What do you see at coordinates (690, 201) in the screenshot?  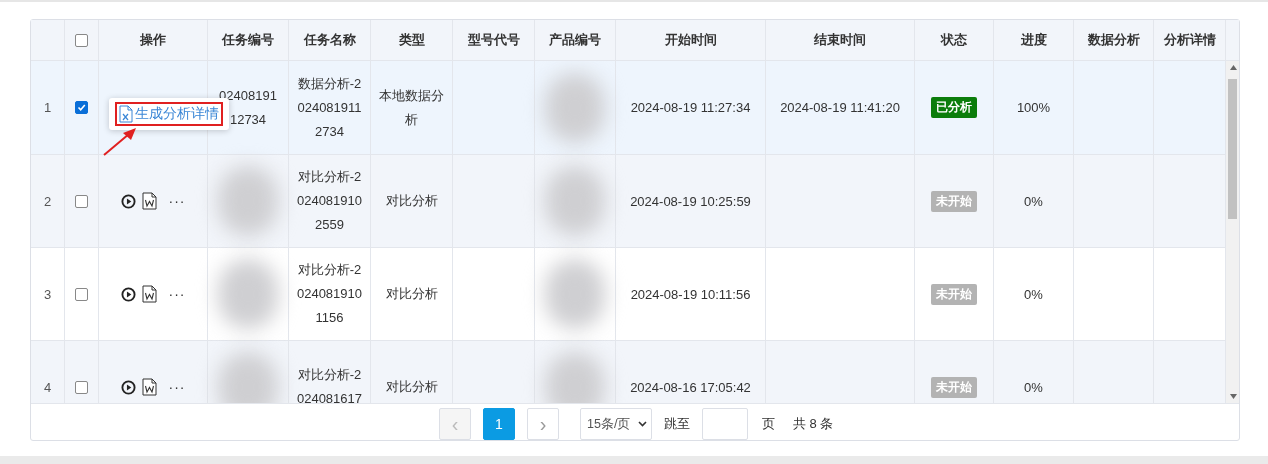 I see `start-time: 2024-08-19 10:25:59` at bounding box center [690, 201].